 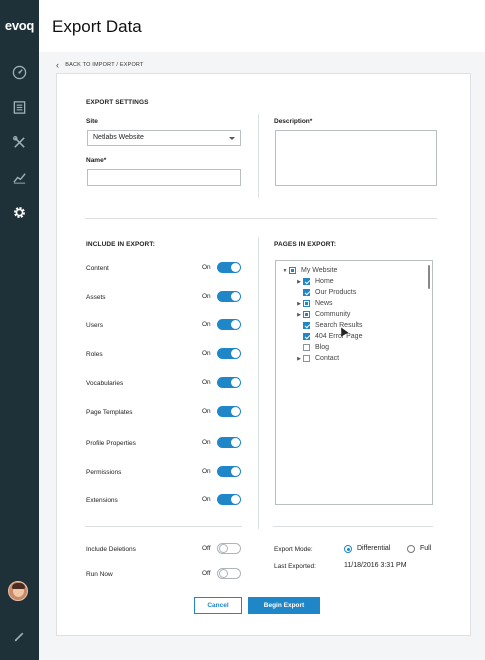 What do you see at coordinates (164, 138) in the screenshot?
I see `site-select: Netlabs Website` at bounding box center [164, 138].